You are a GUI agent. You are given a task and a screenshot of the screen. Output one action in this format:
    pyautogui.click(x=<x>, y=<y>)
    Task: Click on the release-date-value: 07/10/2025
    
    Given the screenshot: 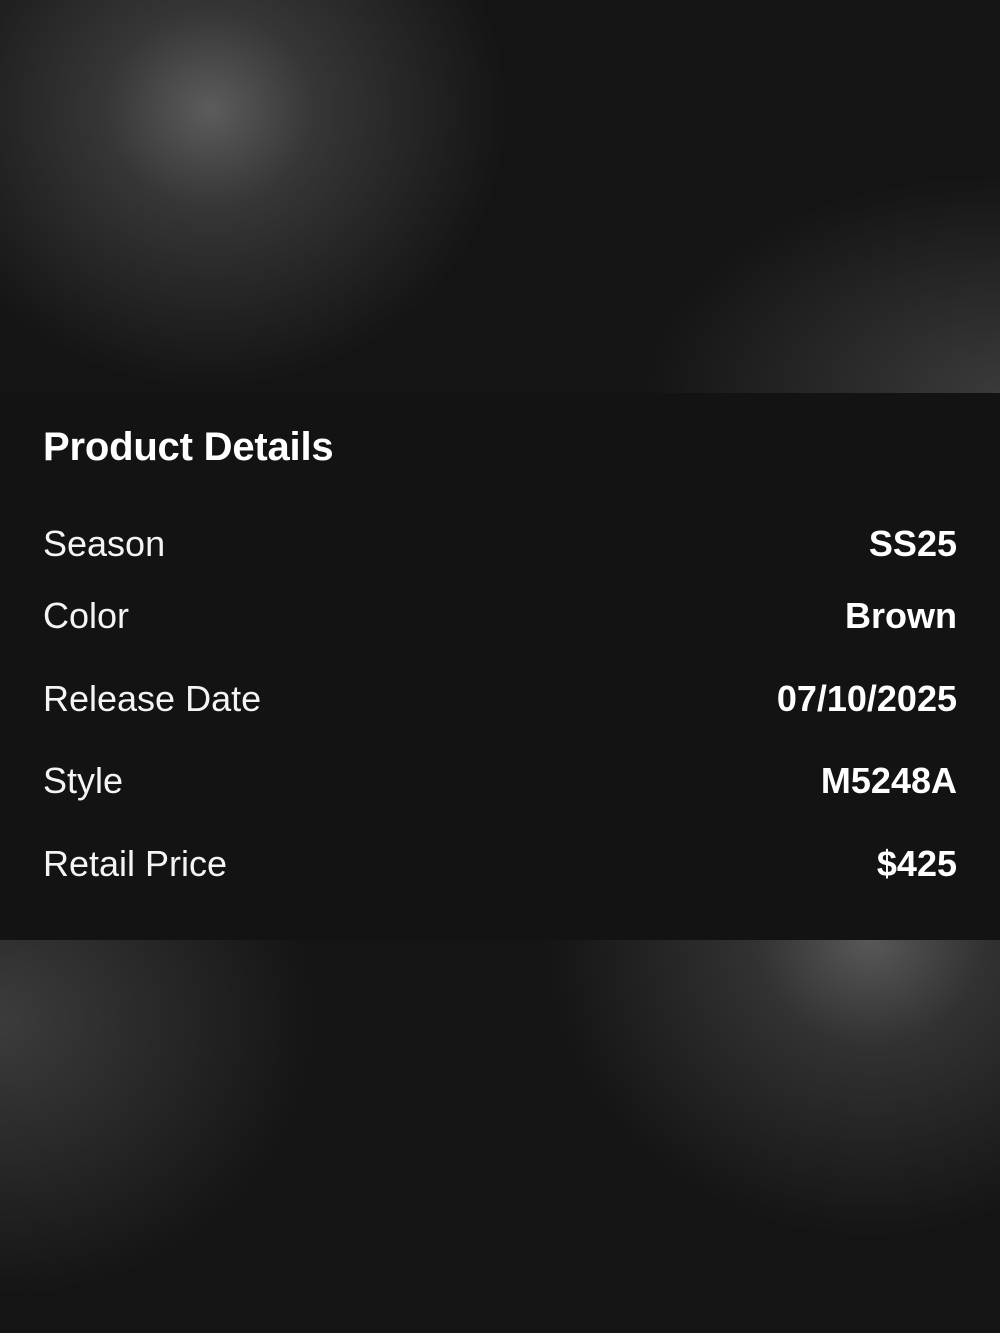 What is the action you would take?
    pyautogui.click(x=866, y=698)
    